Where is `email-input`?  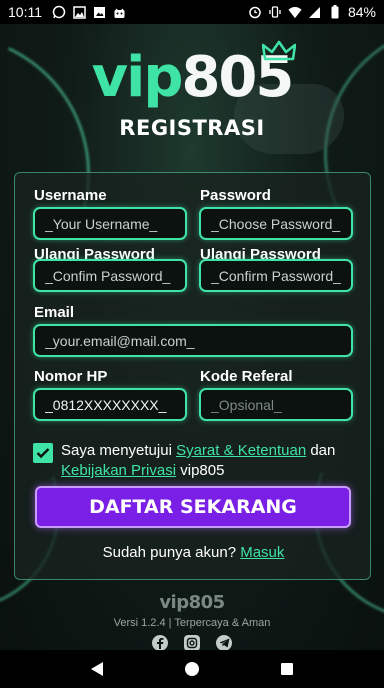 email-input is located at coordinates (193, 340).